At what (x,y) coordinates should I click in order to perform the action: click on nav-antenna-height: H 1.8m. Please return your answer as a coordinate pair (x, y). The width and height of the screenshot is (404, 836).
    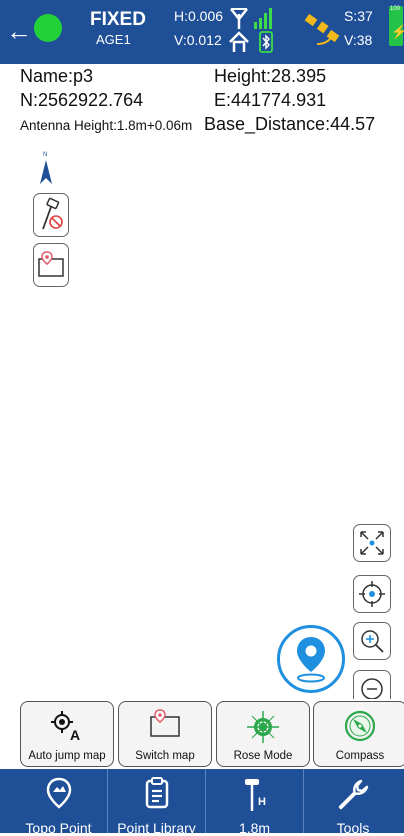
    Looking at the image, I should click on (255, 802).